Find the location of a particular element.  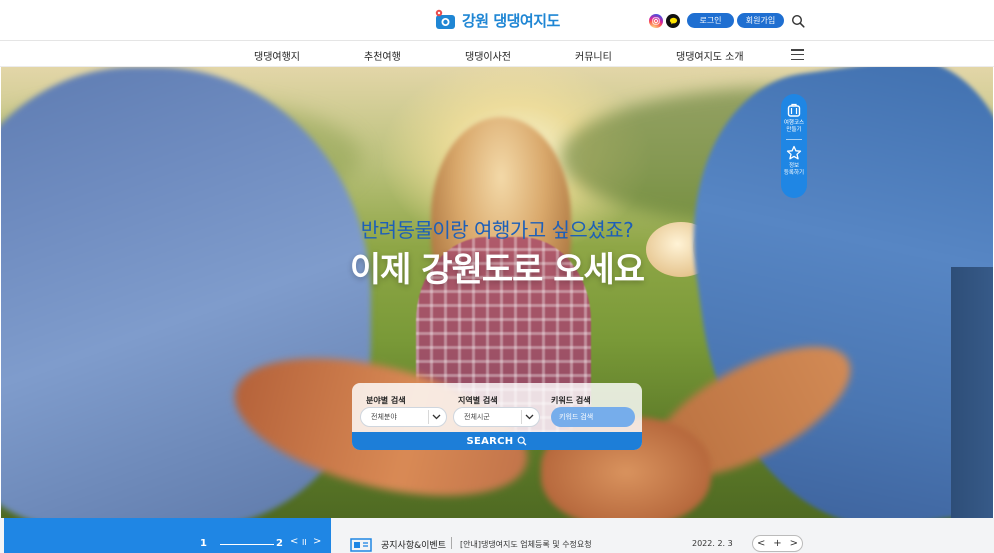

notice-pager: < + > is located at coordinates (777, 543).